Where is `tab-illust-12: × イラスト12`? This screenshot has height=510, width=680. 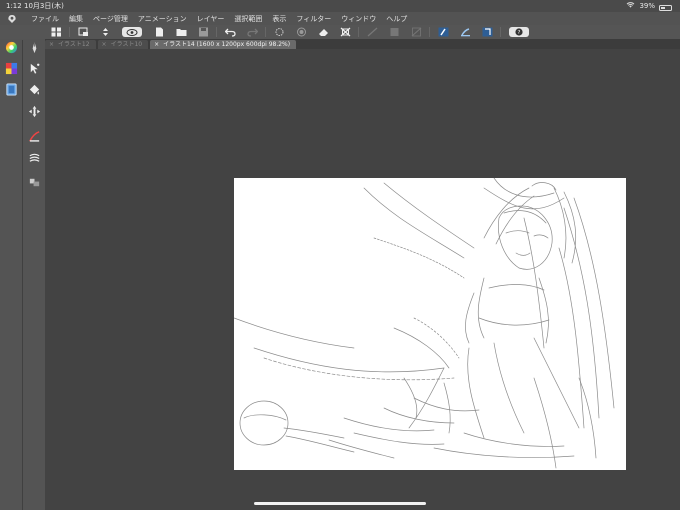 tab-illust-12: × イラスト12 is located at coordinates (70, 44).